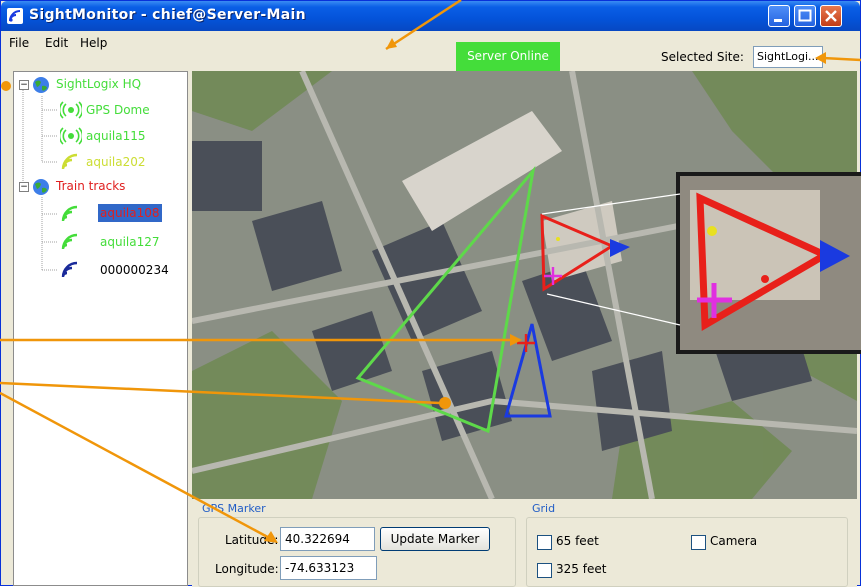  I want to click on close-icon, so click(831, 16).